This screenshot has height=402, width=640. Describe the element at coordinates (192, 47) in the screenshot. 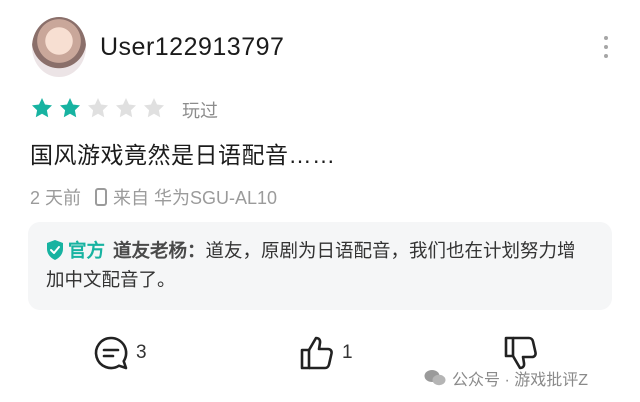

I see `username: User122913797` at that location.